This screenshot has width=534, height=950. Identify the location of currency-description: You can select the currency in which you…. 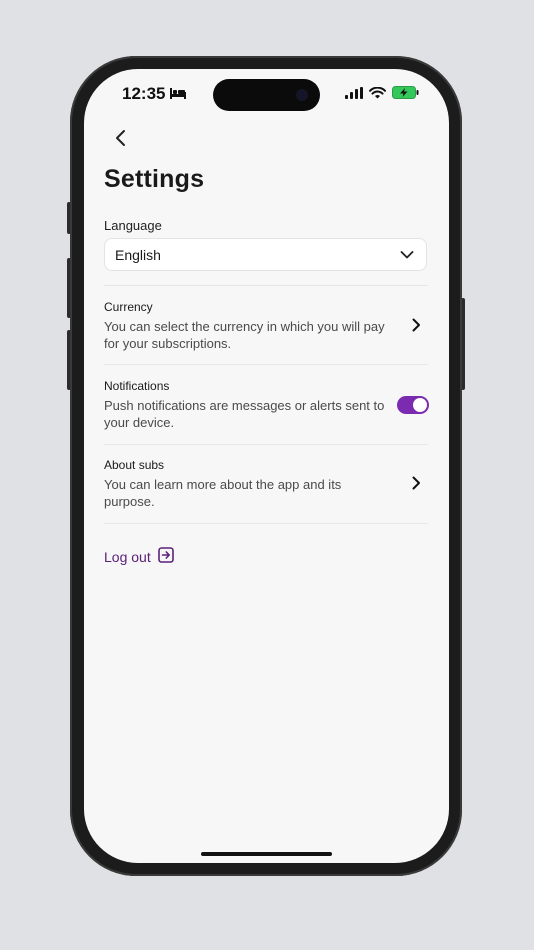
(244, 335).